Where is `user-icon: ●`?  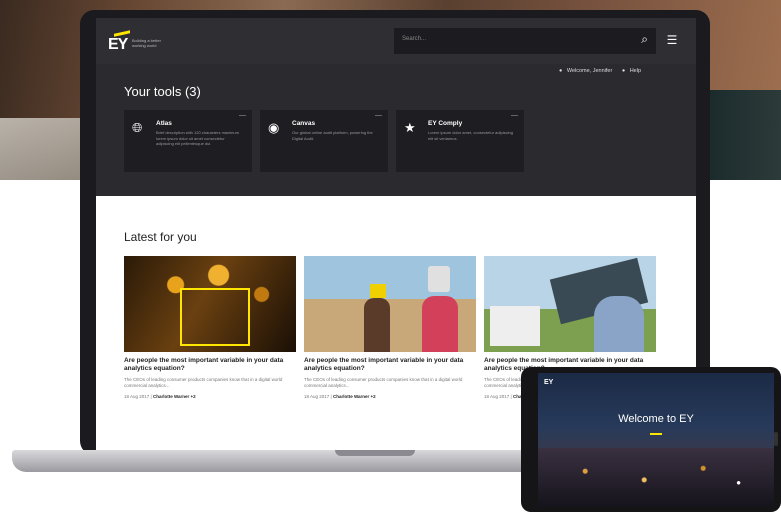
user-icon: ● is located at coordinates (561, 71).